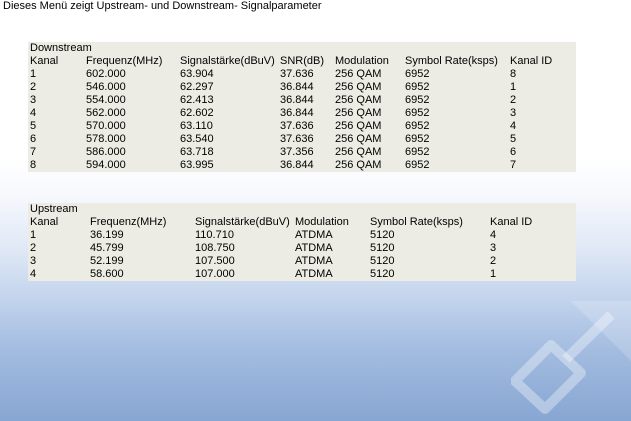 Image resolution: width=631 pixels, height=421 pixels. What do you see at coordinates (33, 165) in the screenshot?
I see `cell-kanal: 8` at bounding box center [33, 165].